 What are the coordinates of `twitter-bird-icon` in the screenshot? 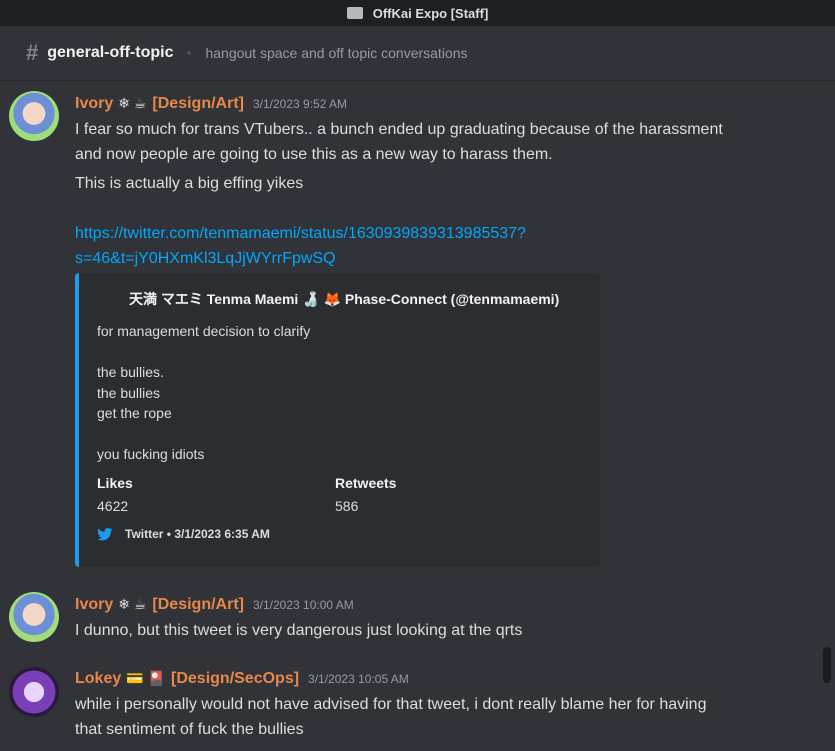 It's located at (105, 533).